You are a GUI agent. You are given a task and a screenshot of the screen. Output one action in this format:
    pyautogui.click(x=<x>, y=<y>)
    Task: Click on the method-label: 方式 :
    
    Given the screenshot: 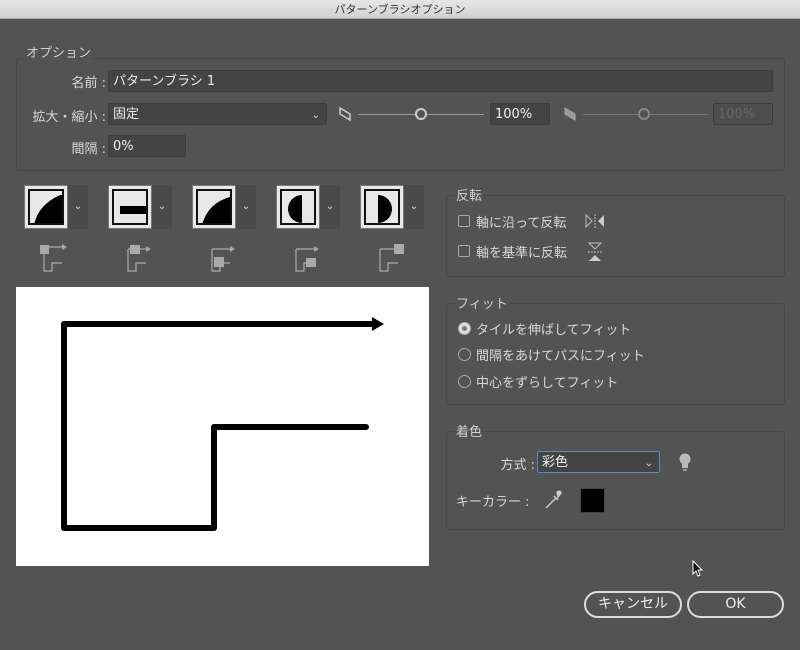 What is the action you would take?
    pyautogui.click(x=517, y=465)
    